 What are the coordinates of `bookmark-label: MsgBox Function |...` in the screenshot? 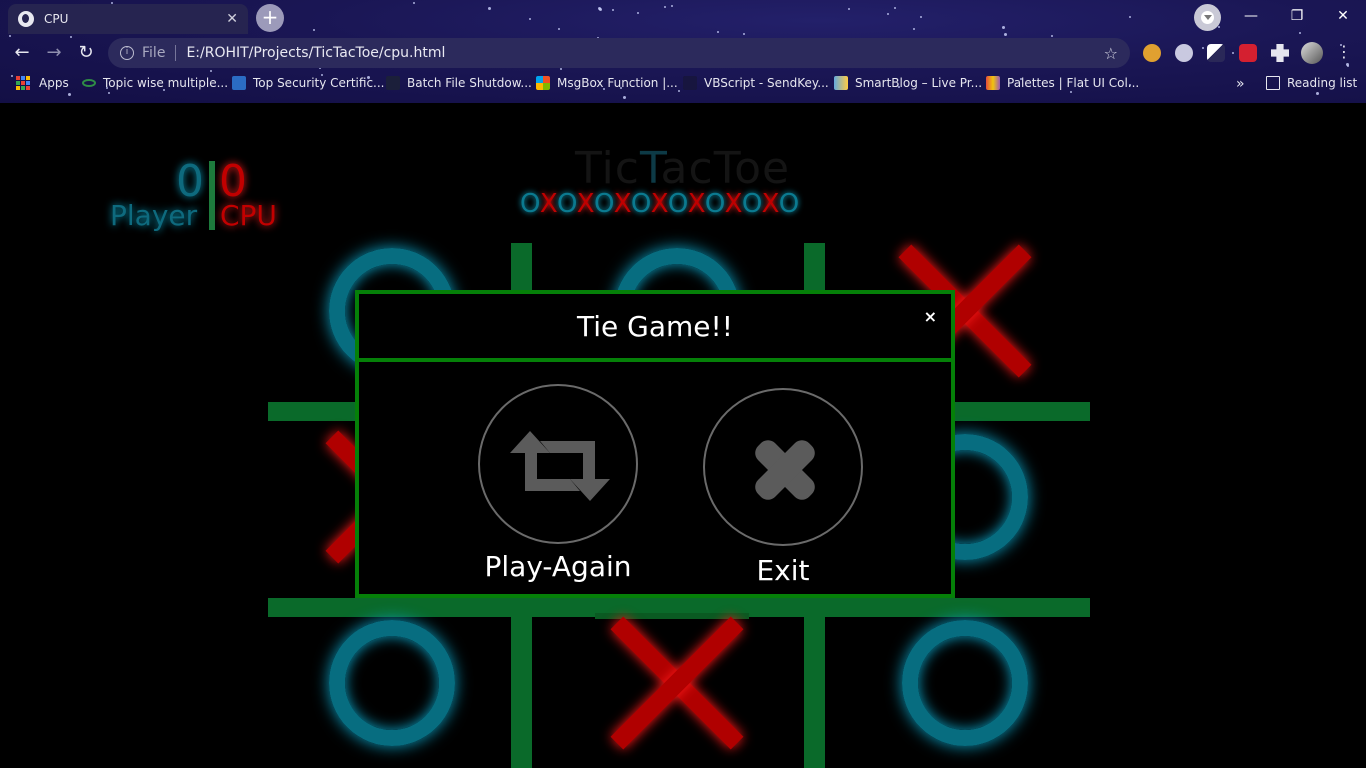 It's located at (617, 83).